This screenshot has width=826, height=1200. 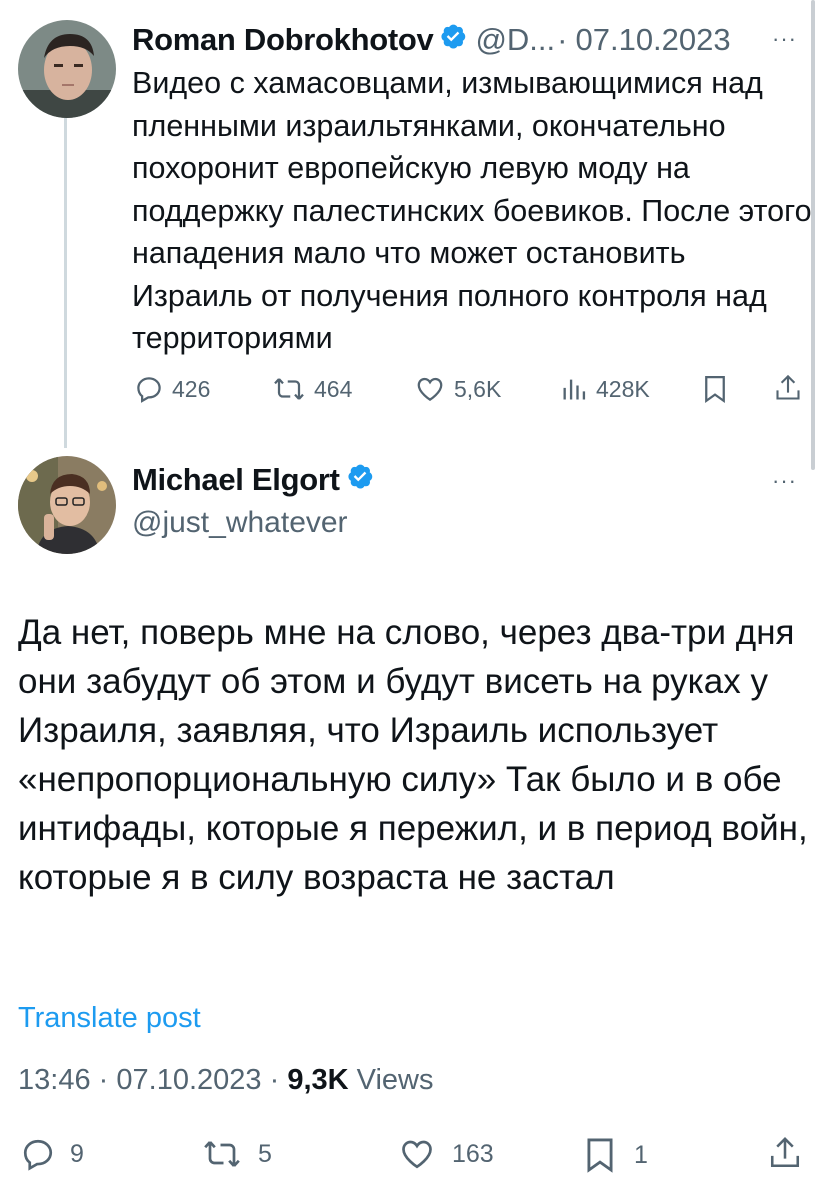 What do you see at coordinates (283, 40) in the screenshot?
I see `parent-author-name: Roman Dobrokhotov` at bounding box center [283, 40].